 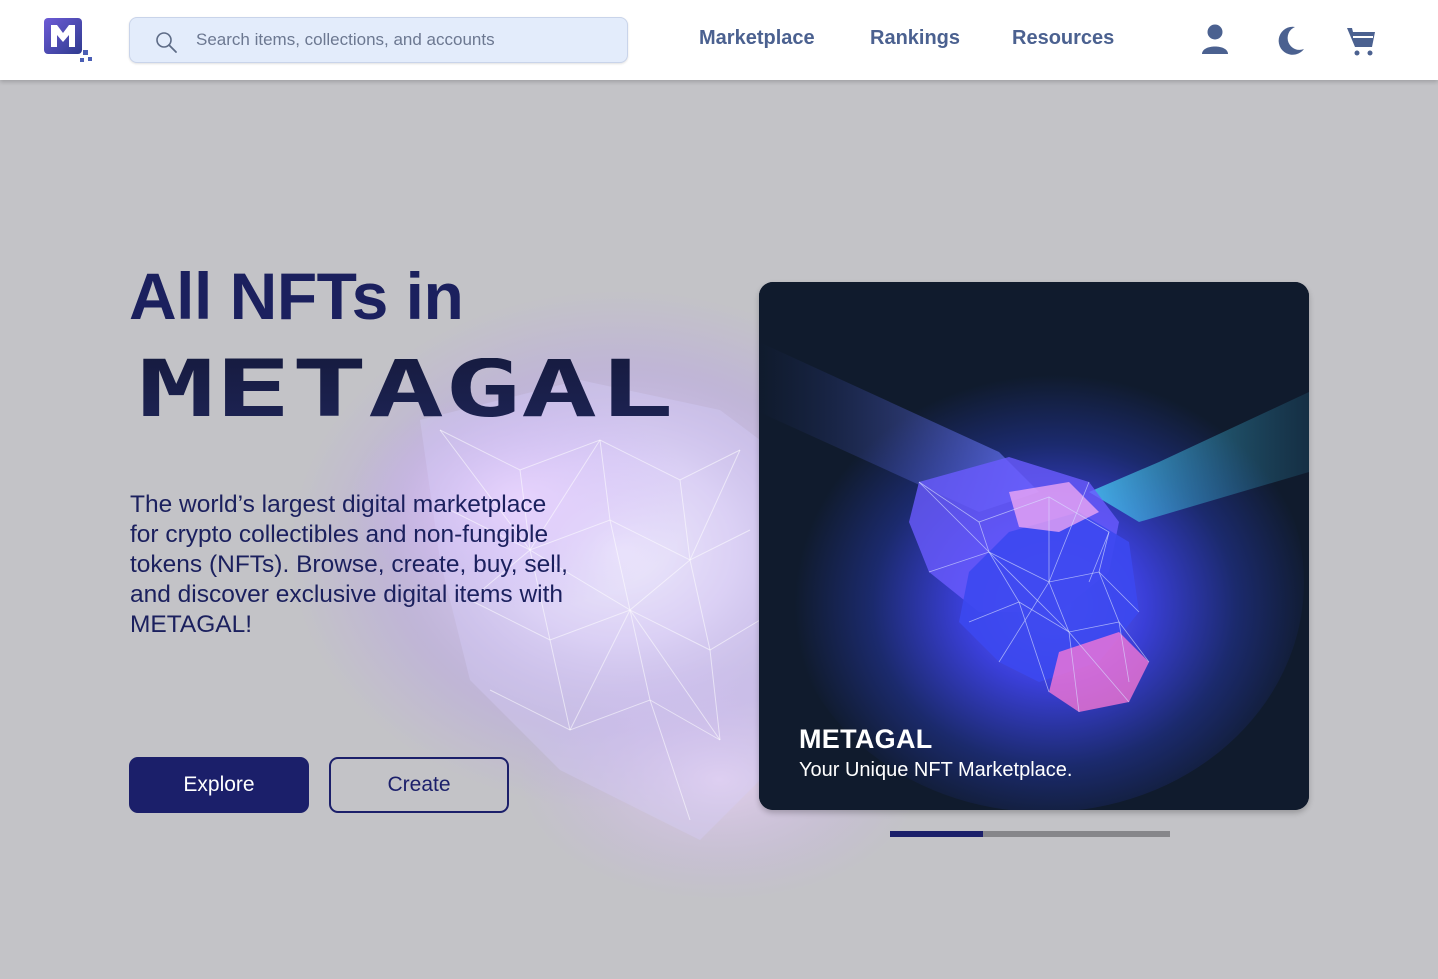 I want to click on metagal-wordmark-text: METAGAL, so click(x=406, y=389).